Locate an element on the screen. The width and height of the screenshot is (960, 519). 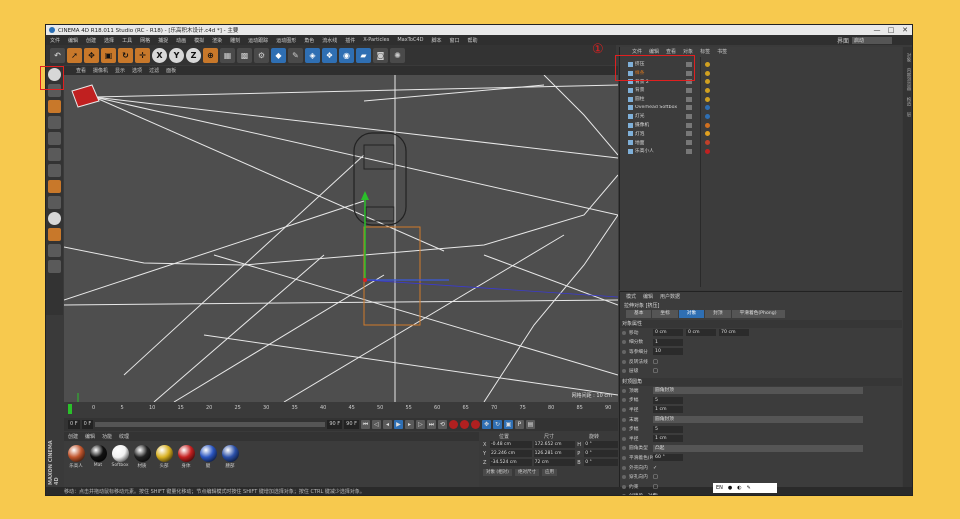
object-name: 灯泡 is located at coordinates (659, 134).